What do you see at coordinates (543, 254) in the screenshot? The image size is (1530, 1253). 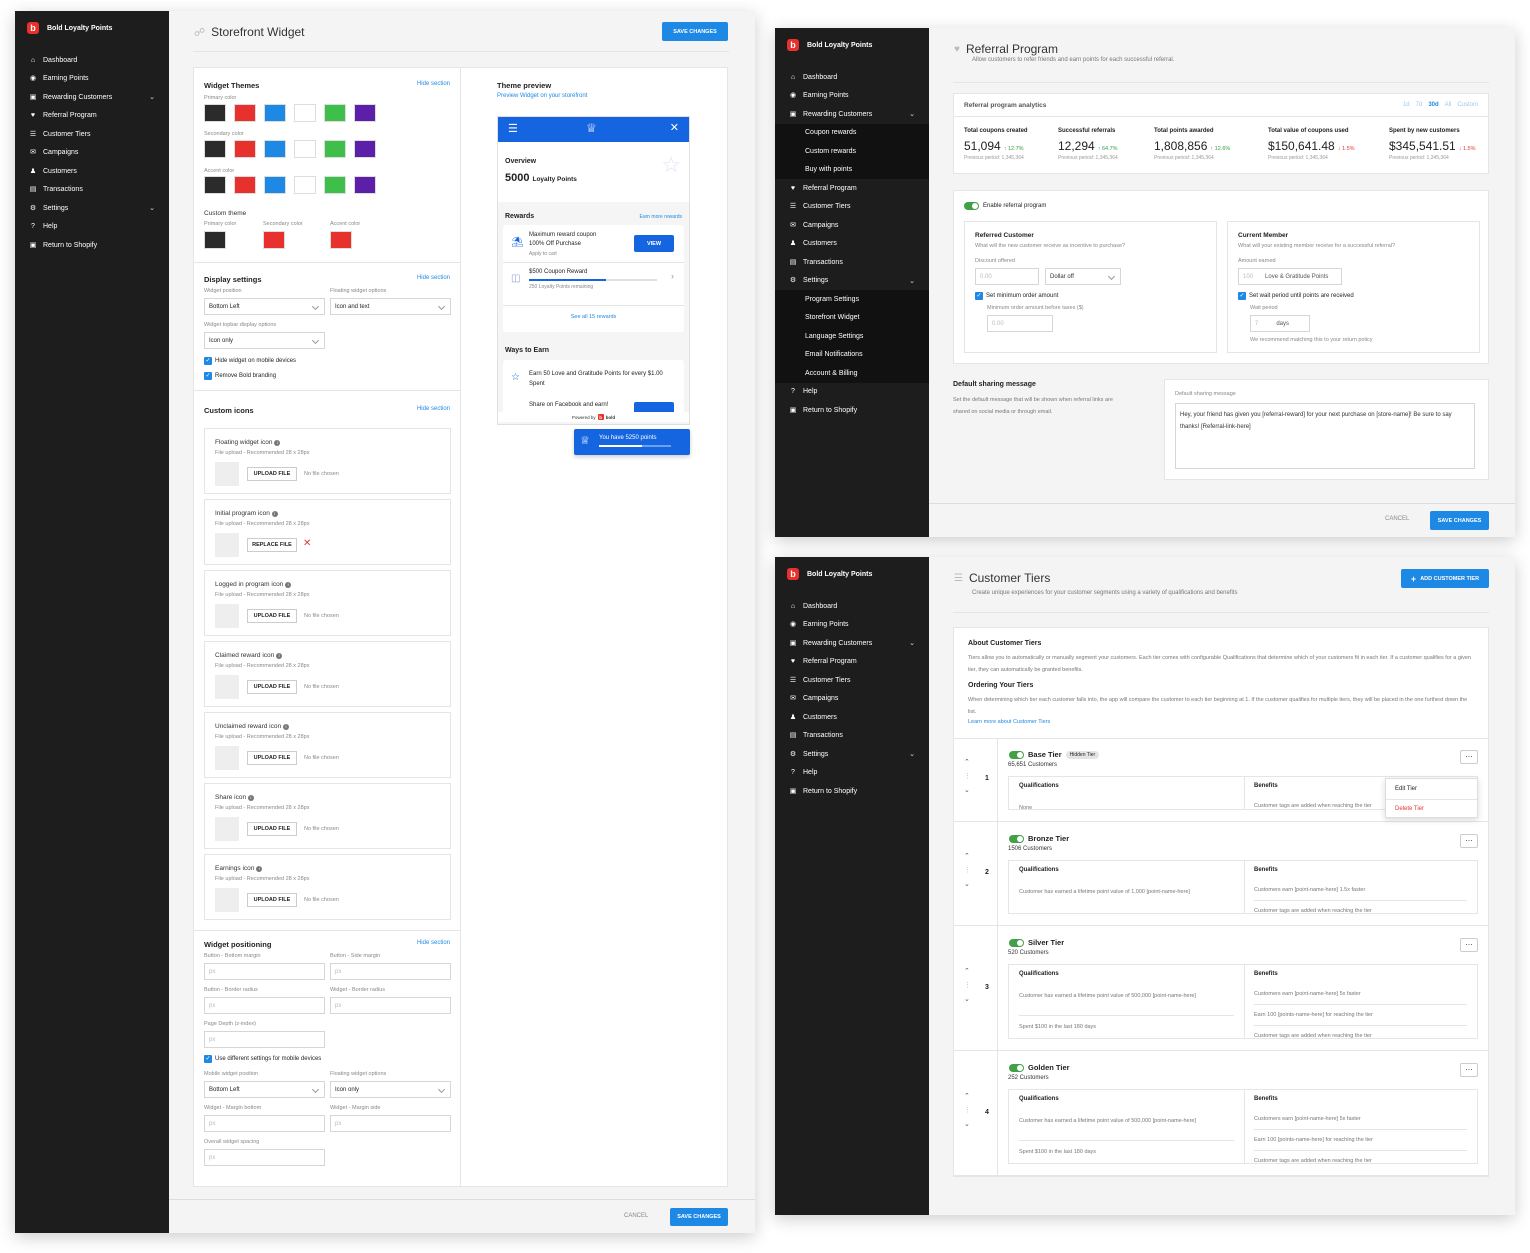 I see `apply-to-cart: Apply to cart` at bounding box center [543, 254].